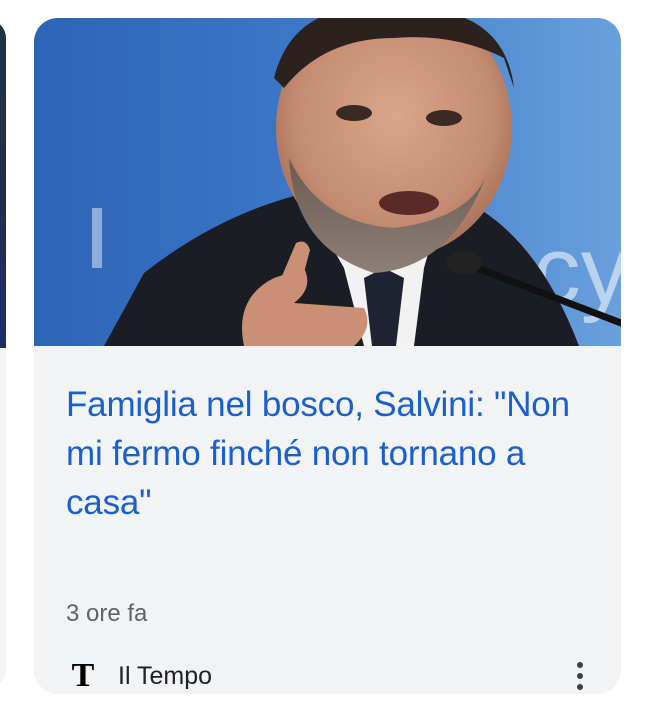  What do you see at coordinates (580, 665) in the screenshot?
I see `more-vert-icon` at bounding box center [580, 665].